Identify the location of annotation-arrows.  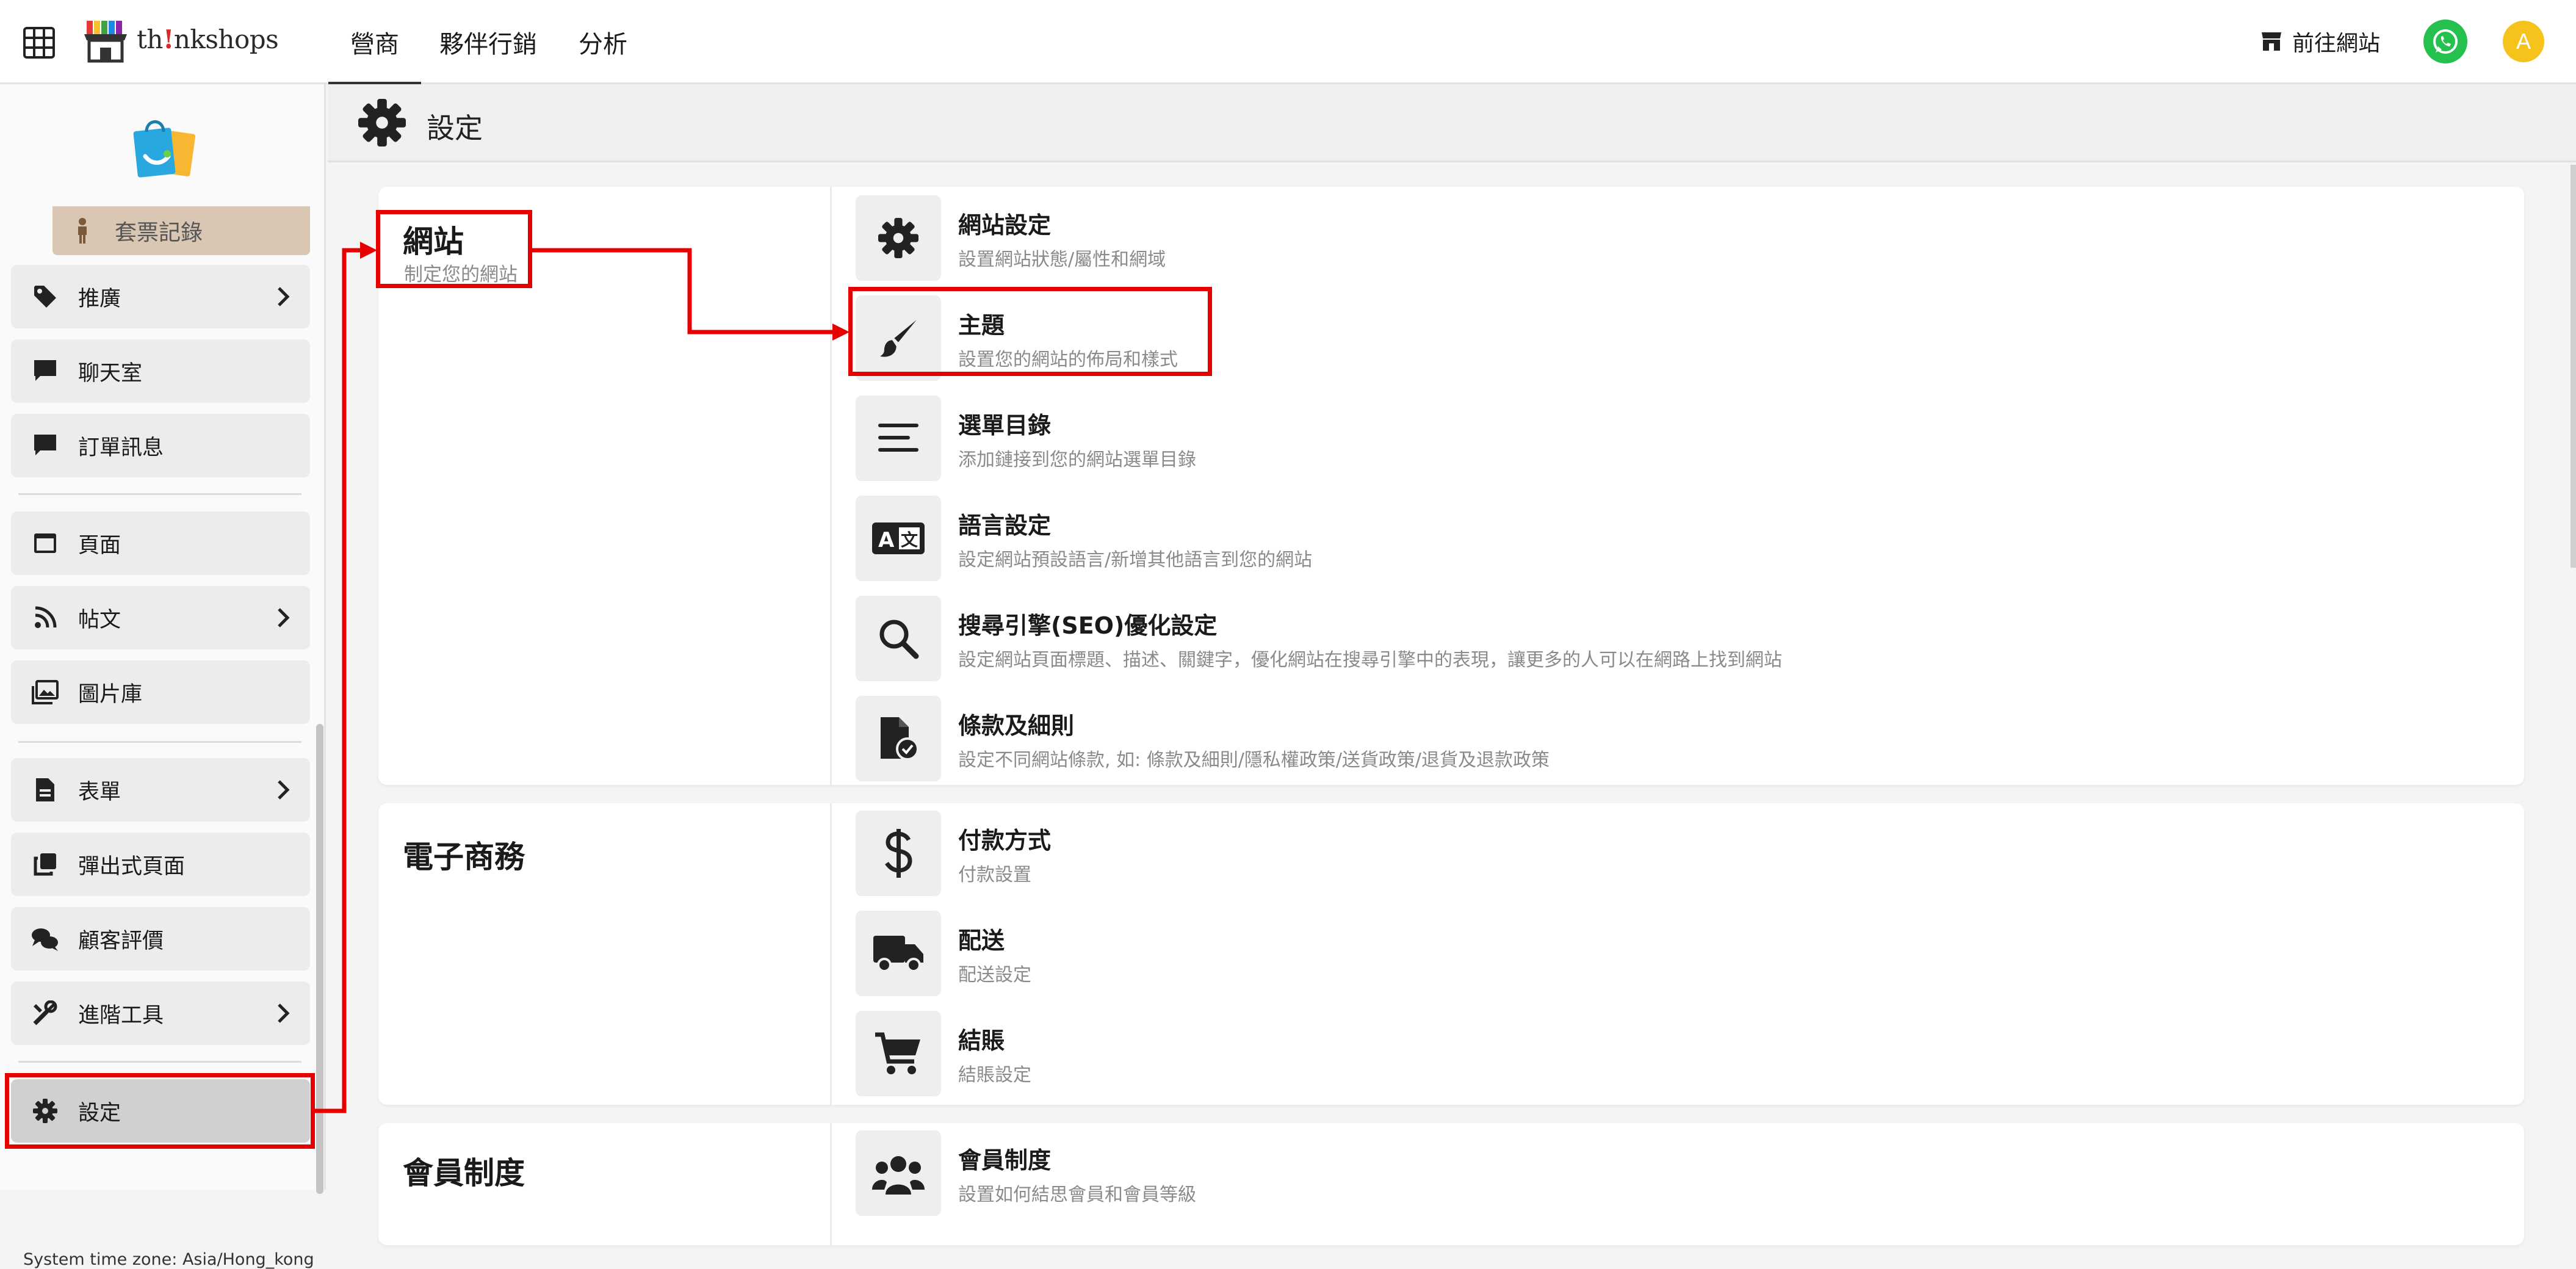
(582, 677).